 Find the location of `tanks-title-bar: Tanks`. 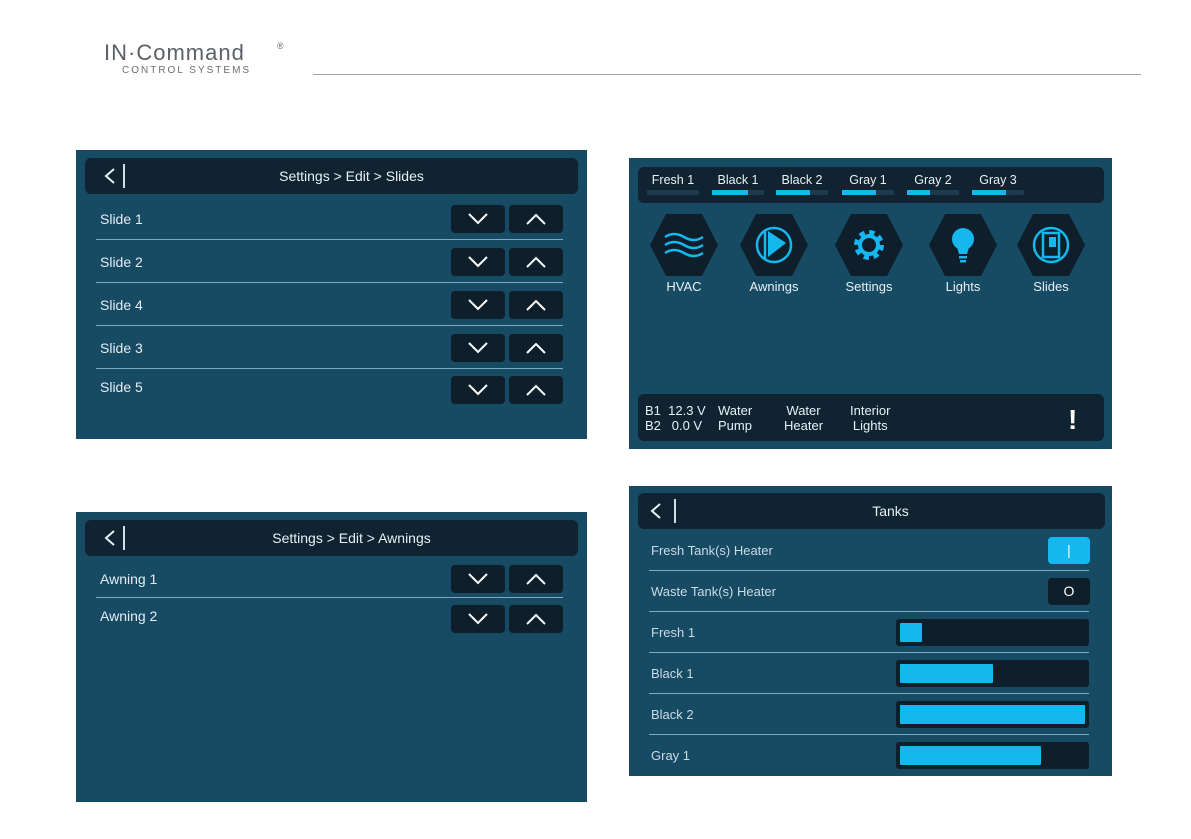

tanks-title-bar: Tanks is located at coordinates (871, 511).